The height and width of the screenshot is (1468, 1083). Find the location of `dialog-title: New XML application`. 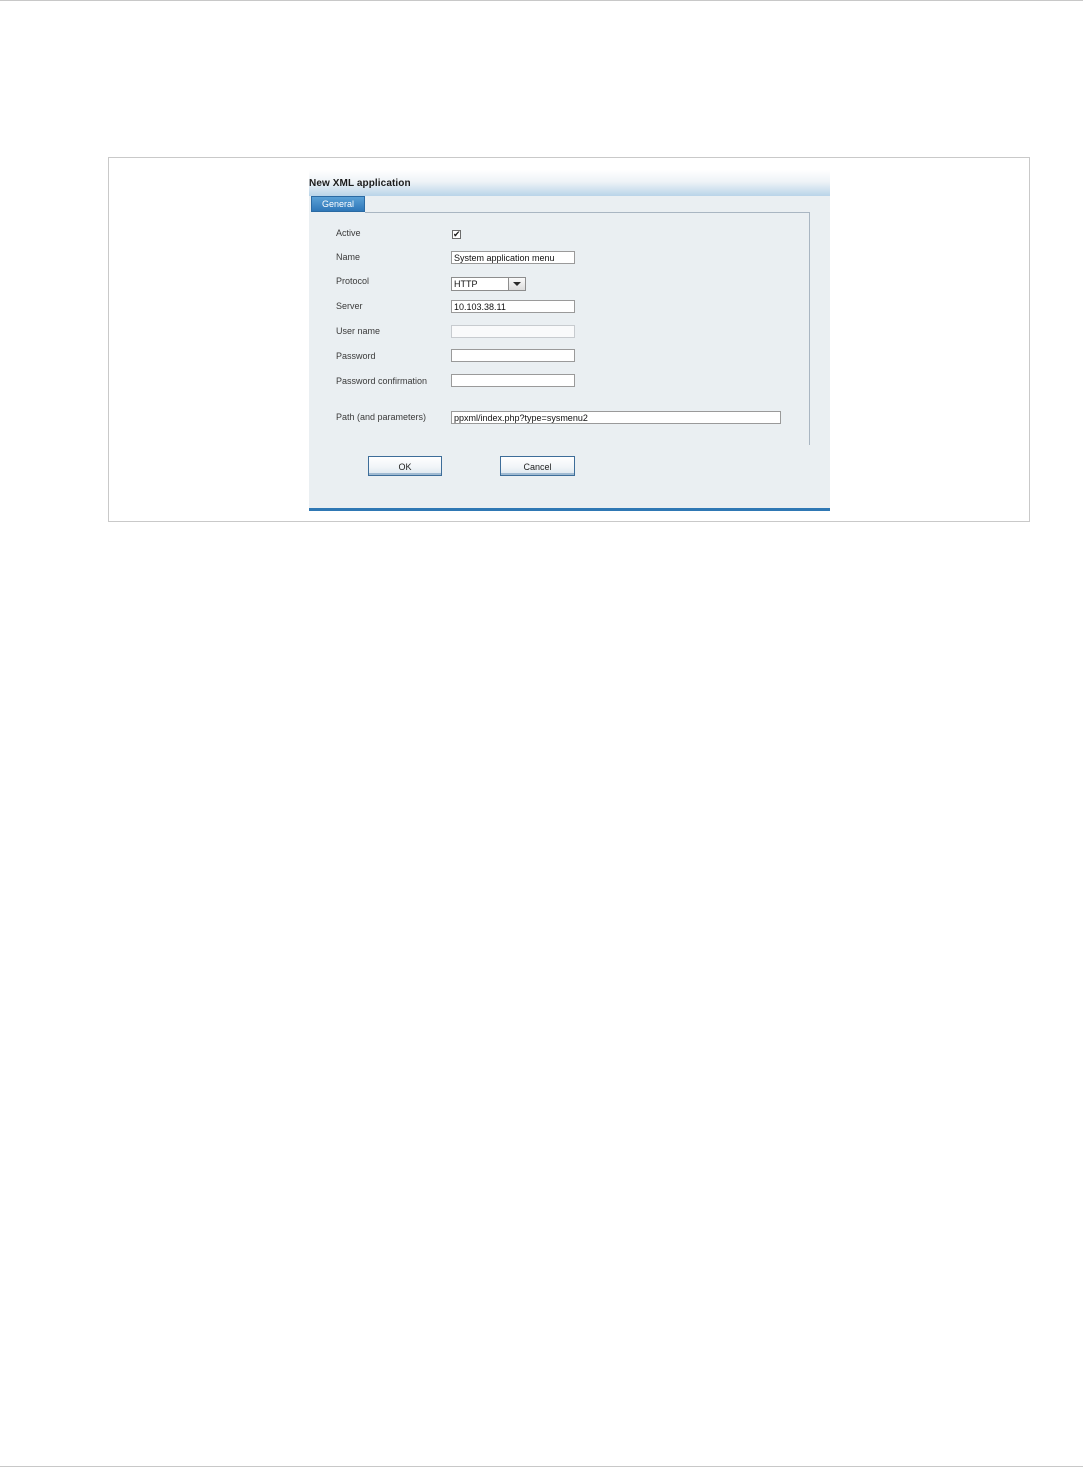

dialog-title: New XML application is located at coordinates (360, 183).